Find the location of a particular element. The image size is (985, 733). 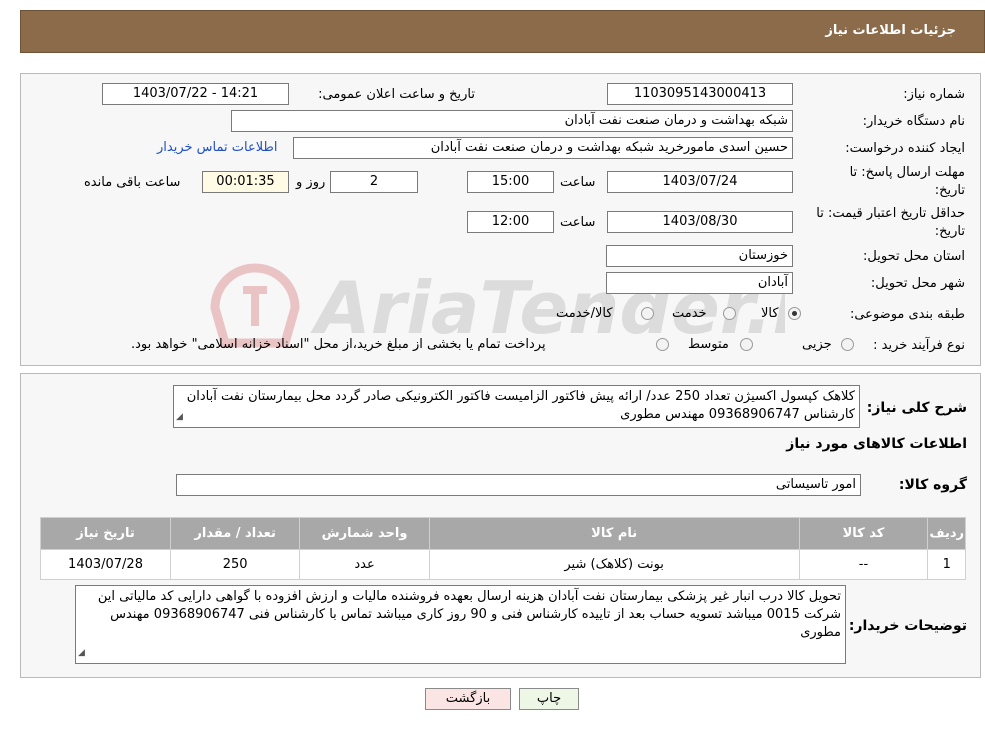

cell-goods-code: -- is located at coordinates (863, 564).